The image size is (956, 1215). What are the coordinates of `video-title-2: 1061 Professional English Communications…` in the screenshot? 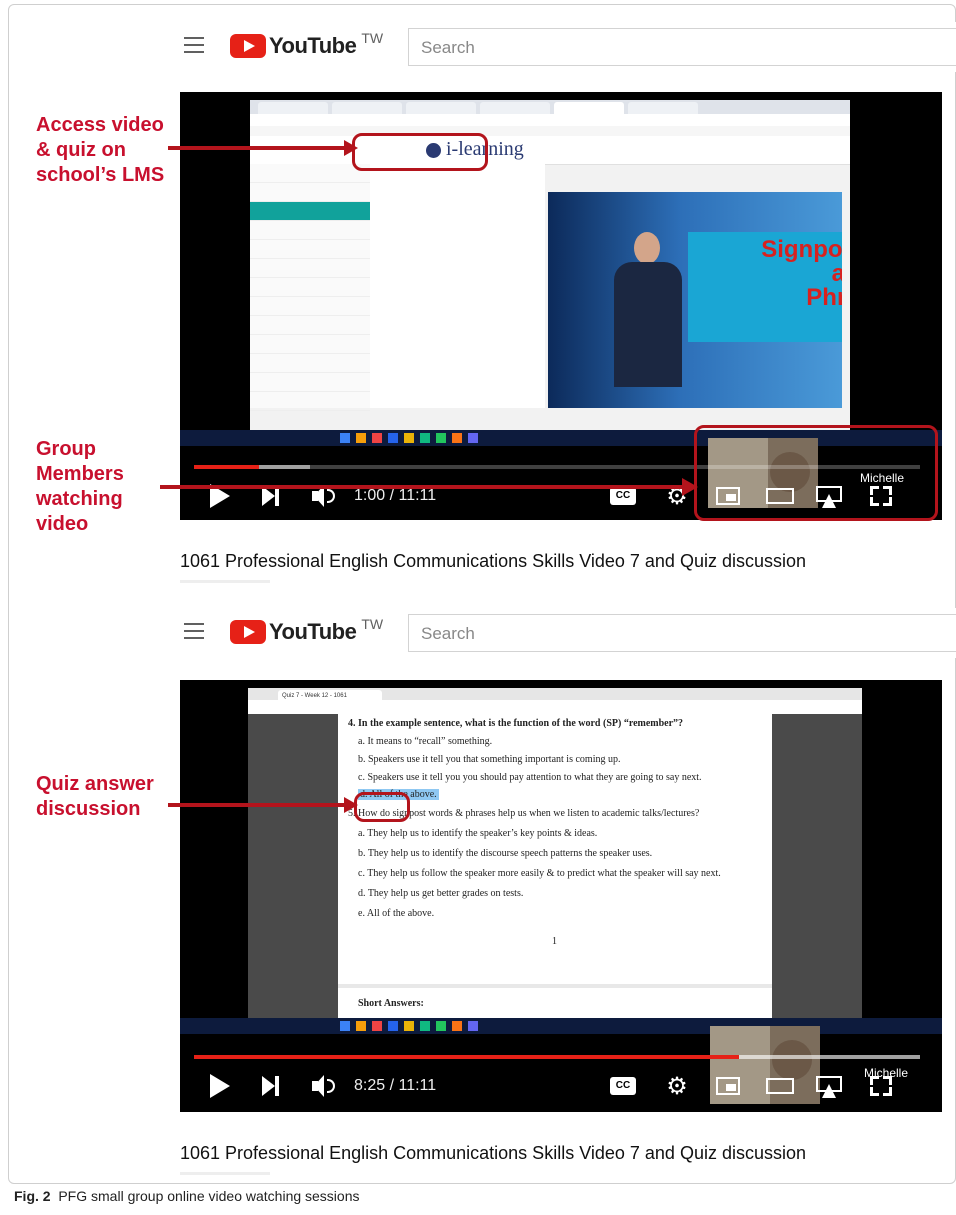 It's located at (493, 1153).